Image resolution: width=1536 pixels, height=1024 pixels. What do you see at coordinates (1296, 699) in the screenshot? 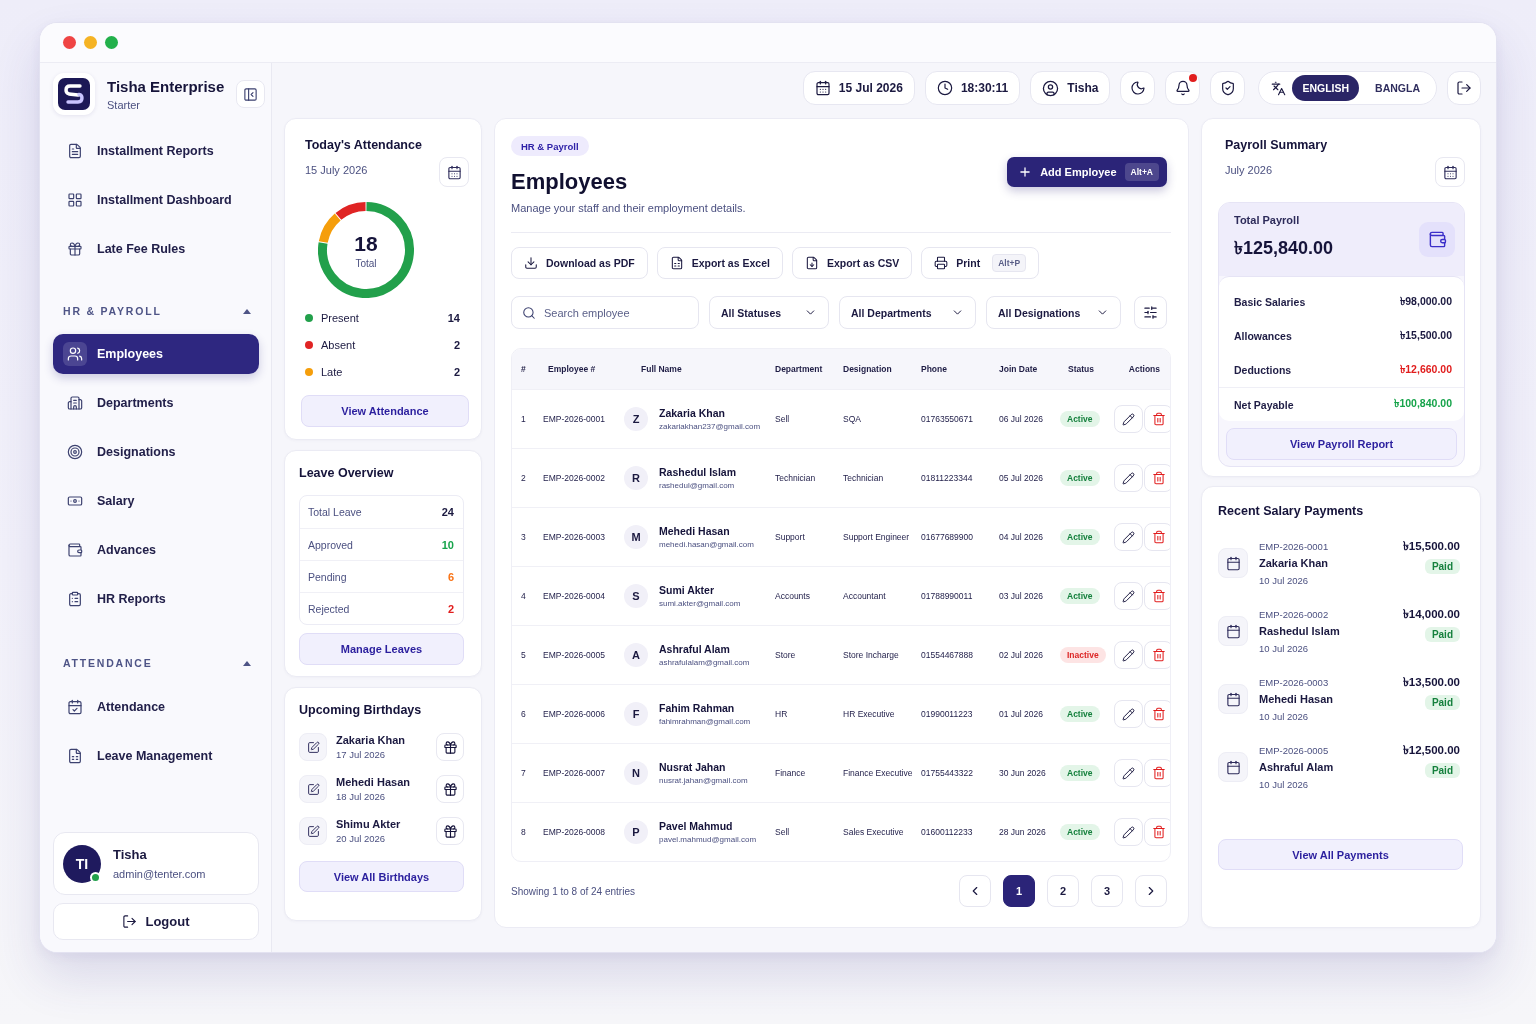
I see `employee-name: Mehedi Hasan` at bounding box center [1296, 699].